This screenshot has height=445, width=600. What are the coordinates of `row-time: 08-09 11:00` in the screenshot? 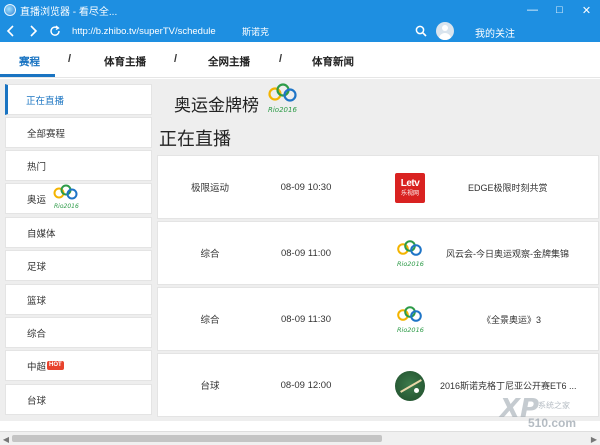 It's located at (305, 253).